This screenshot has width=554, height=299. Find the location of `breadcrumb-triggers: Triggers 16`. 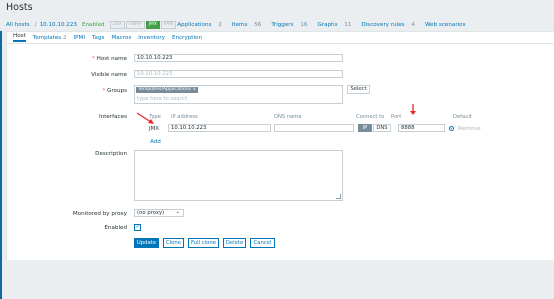

breadcrumb-triggers: Triggers 16 is located at coordinates (291, 25).